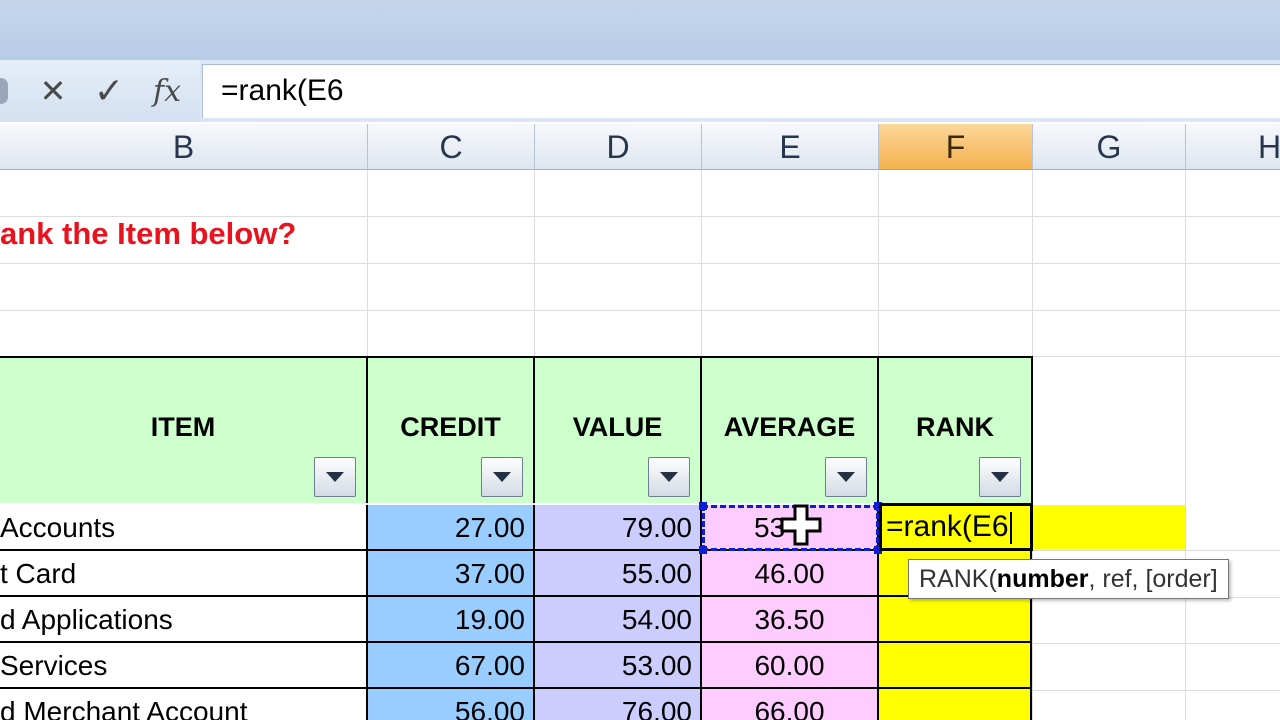 This screenshot has width=1280, height=720. I want to click on cell-item: d Merchant Account, so click(184, 704).